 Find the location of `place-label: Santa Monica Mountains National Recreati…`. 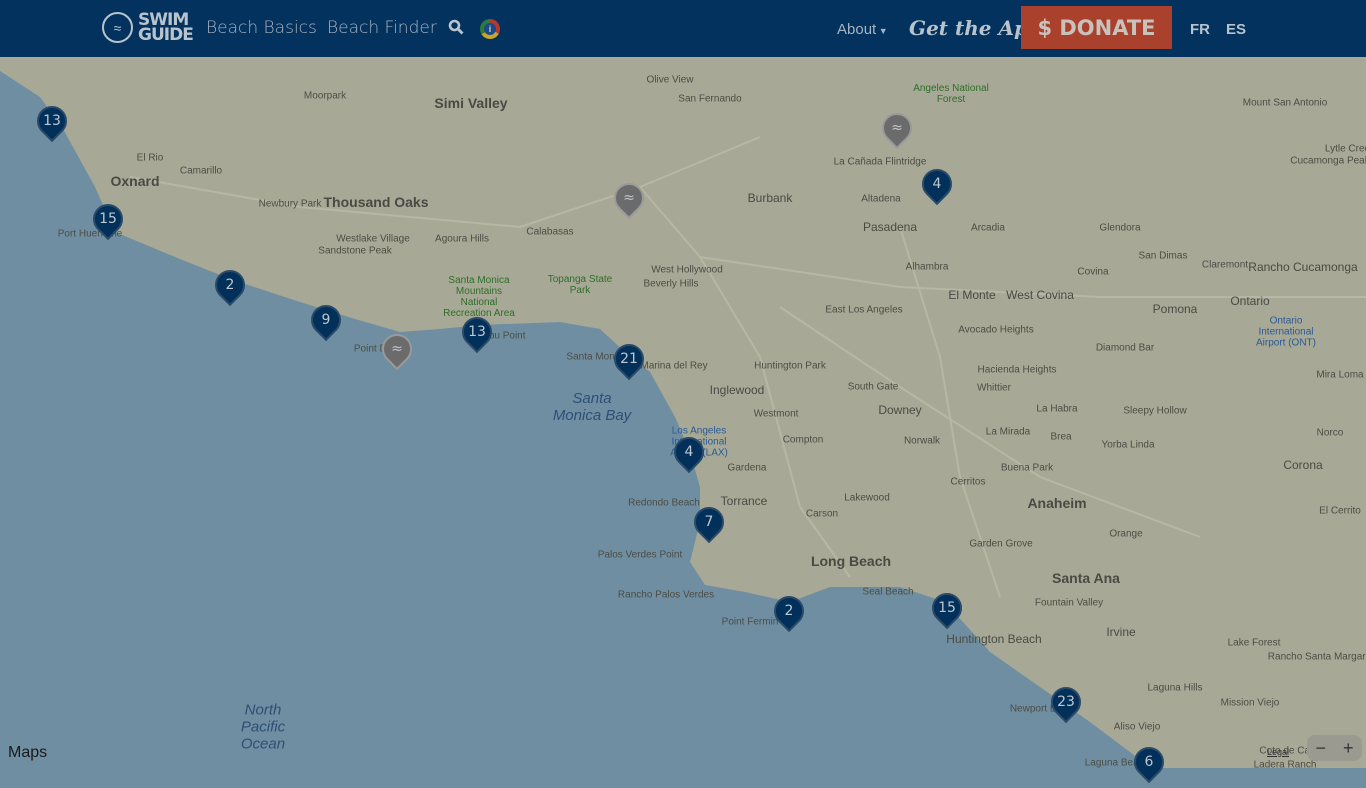

place-label: Santa Monica Mountains National Recreati… is located at coordinates (479, 297).